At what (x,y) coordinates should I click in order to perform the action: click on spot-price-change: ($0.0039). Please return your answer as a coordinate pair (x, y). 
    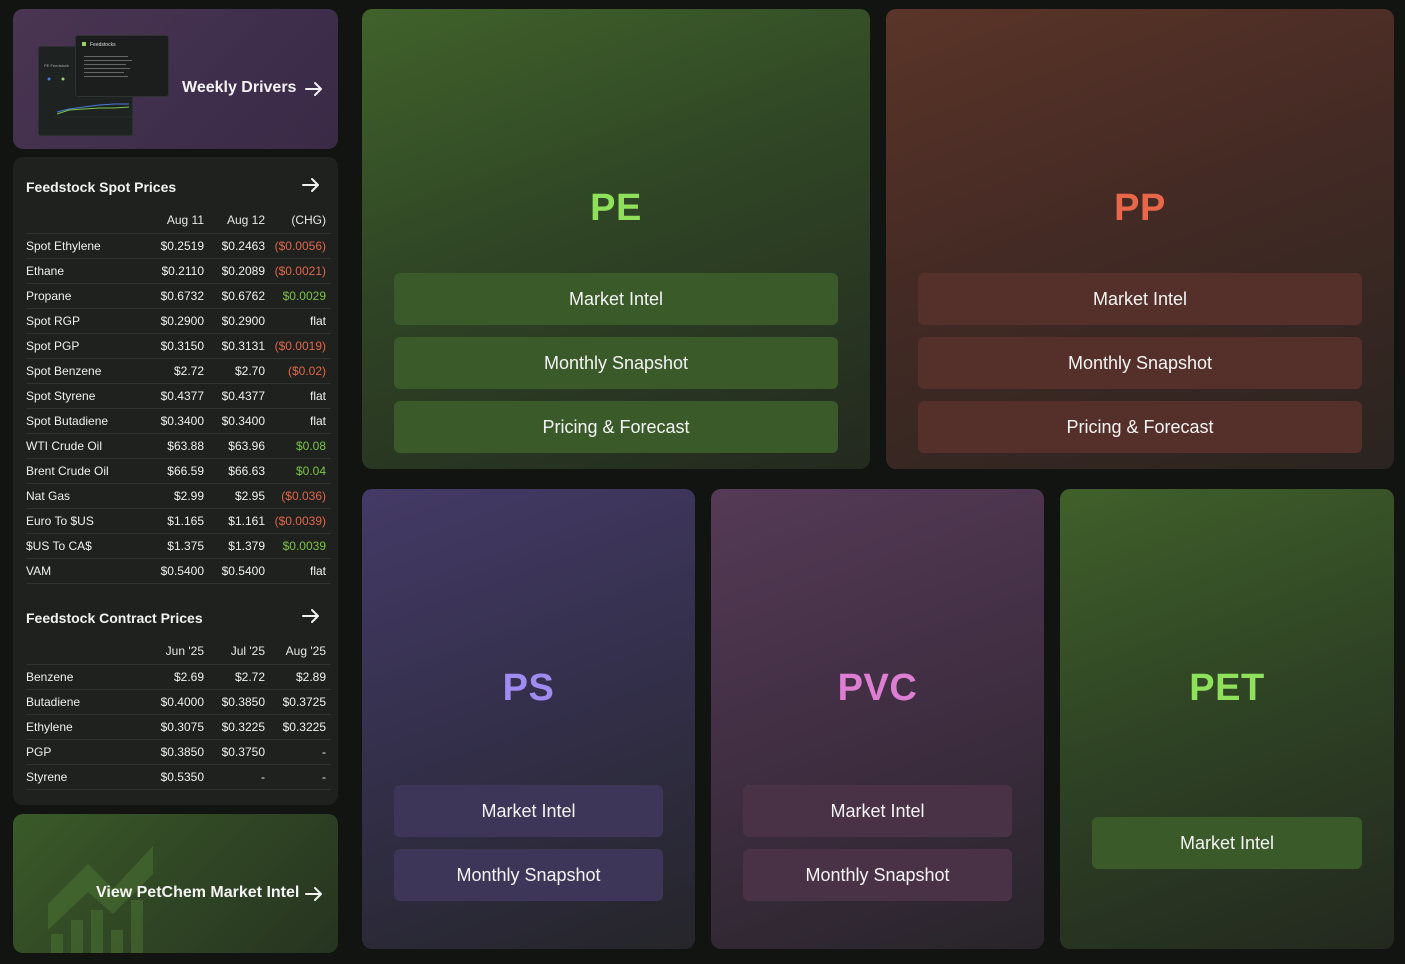
    Looking at the image, I should click on (300, 520).